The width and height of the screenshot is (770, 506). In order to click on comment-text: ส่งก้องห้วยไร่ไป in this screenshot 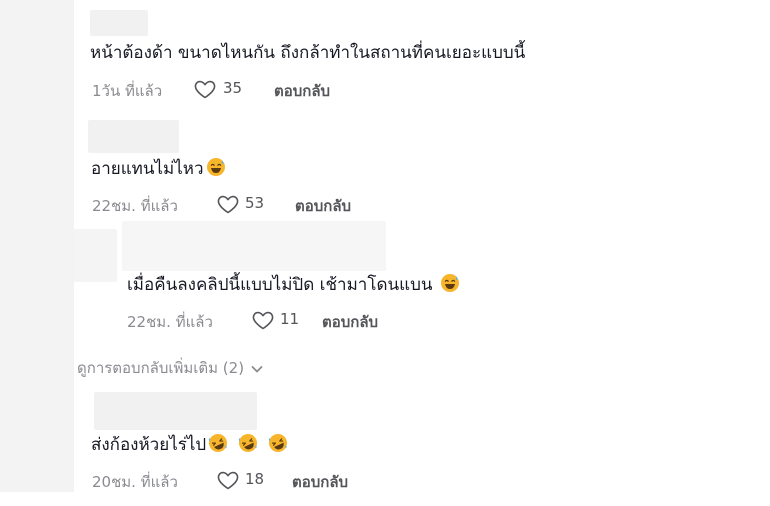, I will do `click(189, 444)`.